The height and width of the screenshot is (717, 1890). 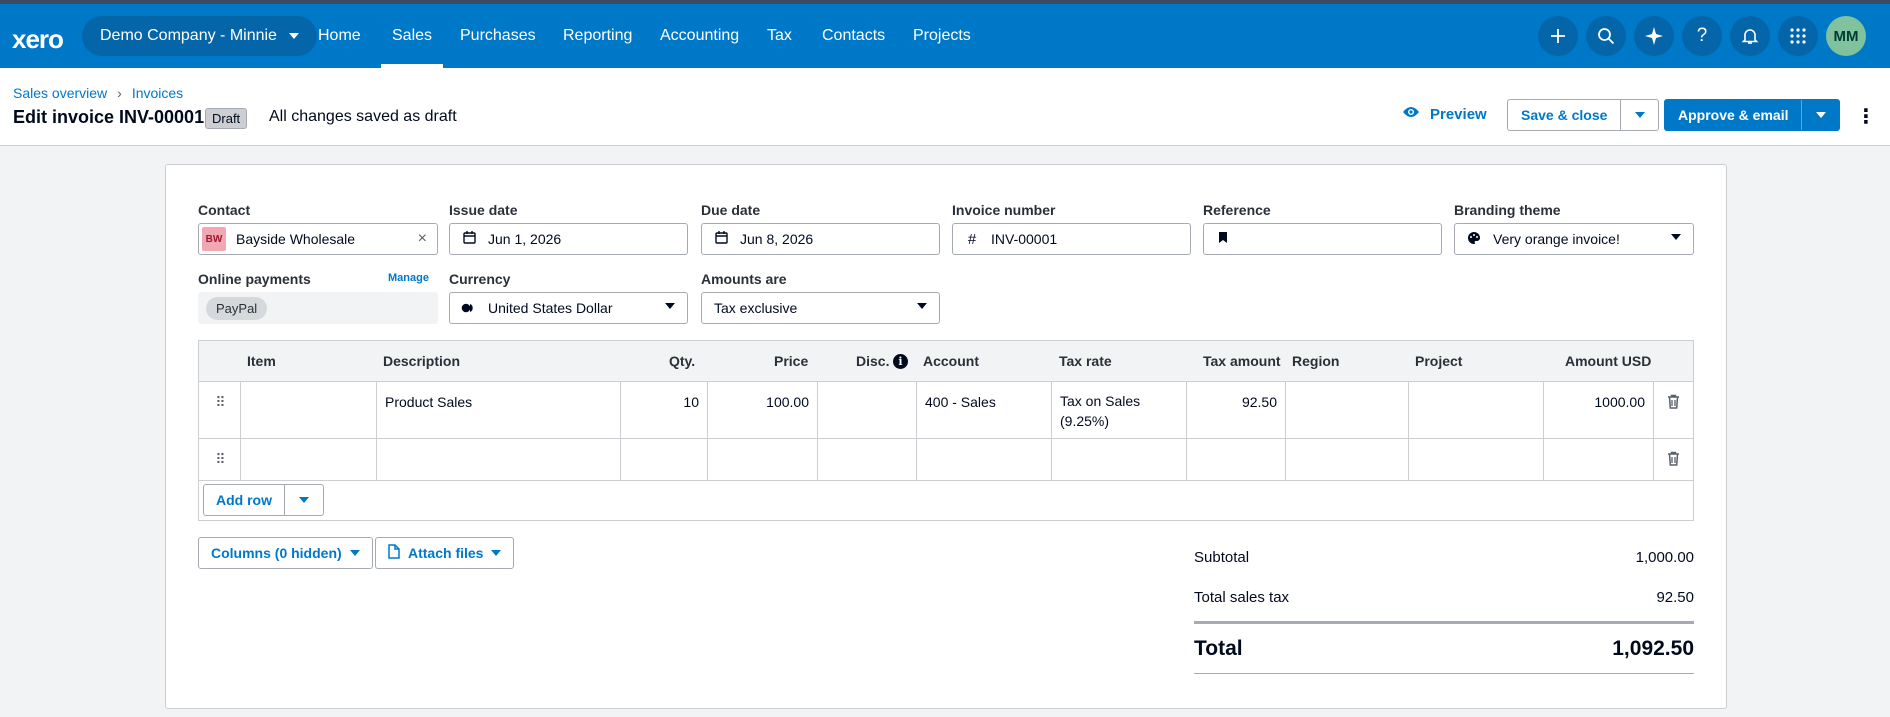 I want to click on table-row: ⠿, so click(x=946, y=460).